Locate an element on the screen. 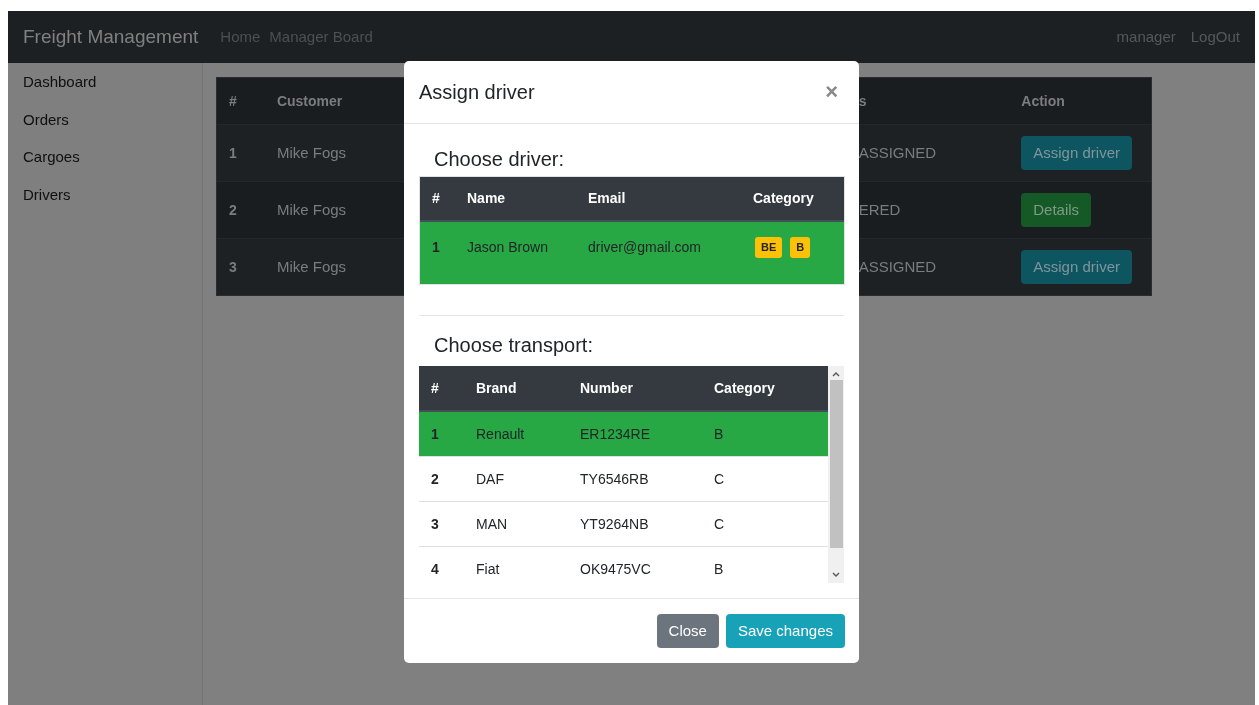 This screenshot has height=705, width=1259. table-cell: Fiat is located at coordinates (488, 568).